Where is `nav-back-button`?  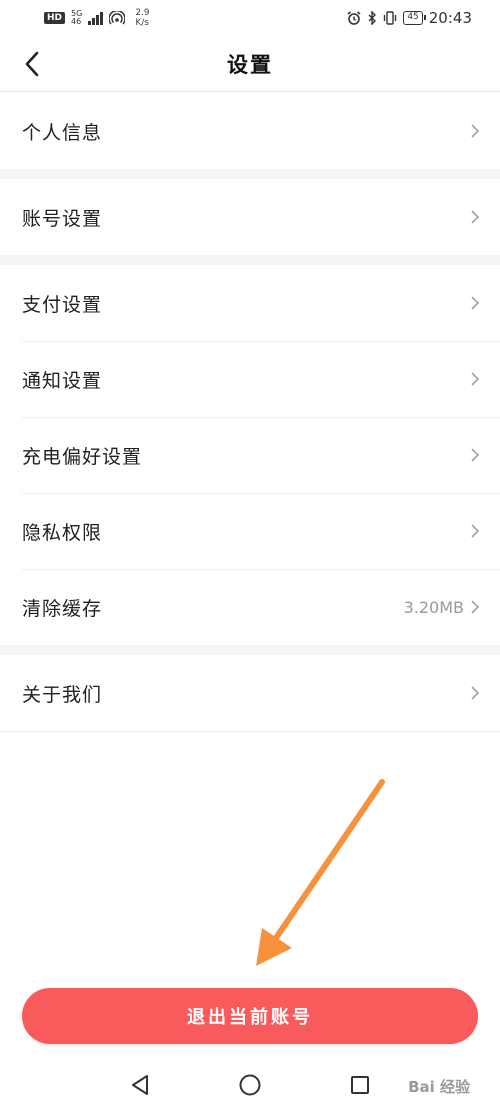 nav-back-button is located at coordinates (140, 1085).